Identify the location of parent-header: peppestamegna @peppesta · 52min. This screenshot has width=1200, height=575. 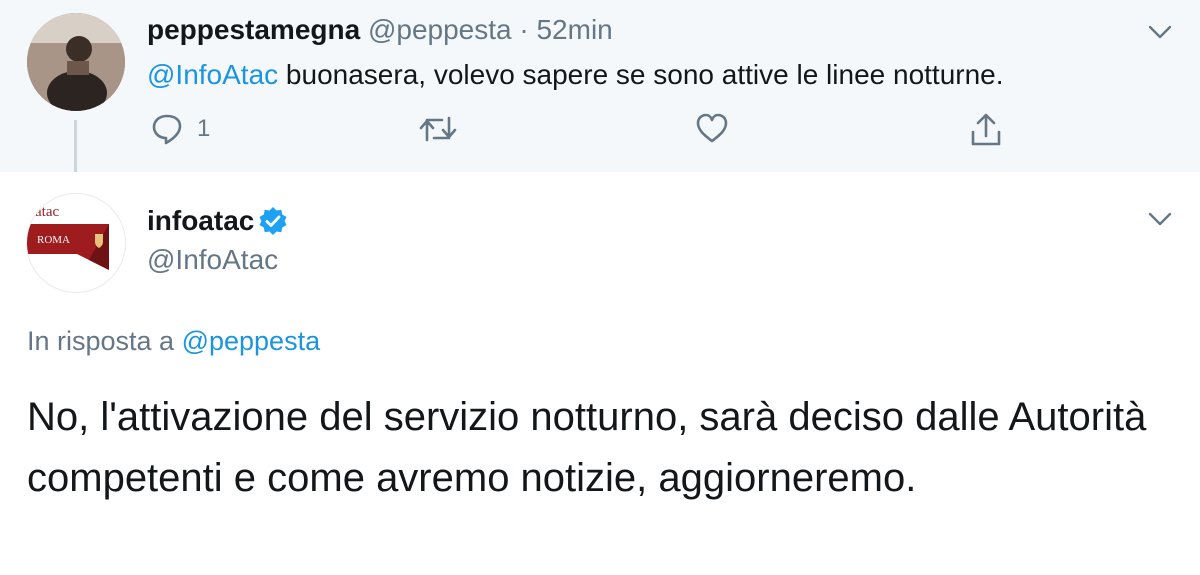
(380, 30).